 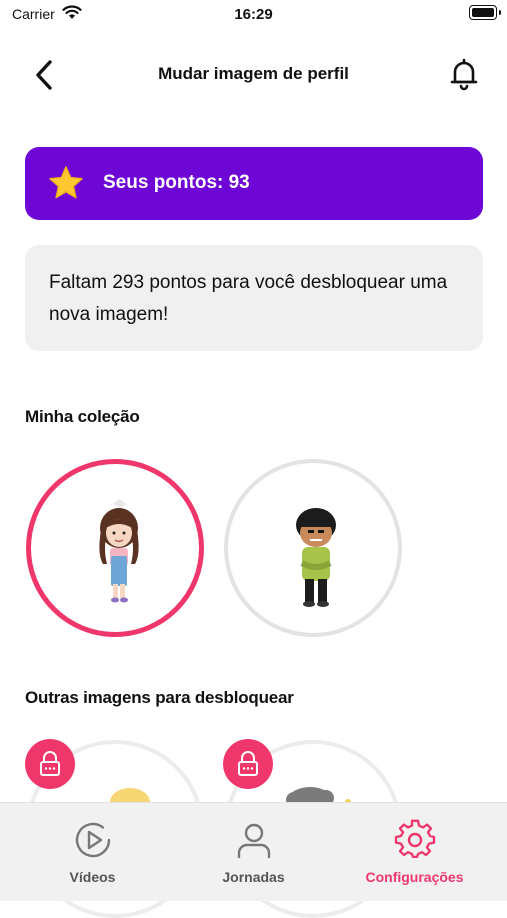 I want to click on tab-videos: Vídeos, so click(x=92, y=852).